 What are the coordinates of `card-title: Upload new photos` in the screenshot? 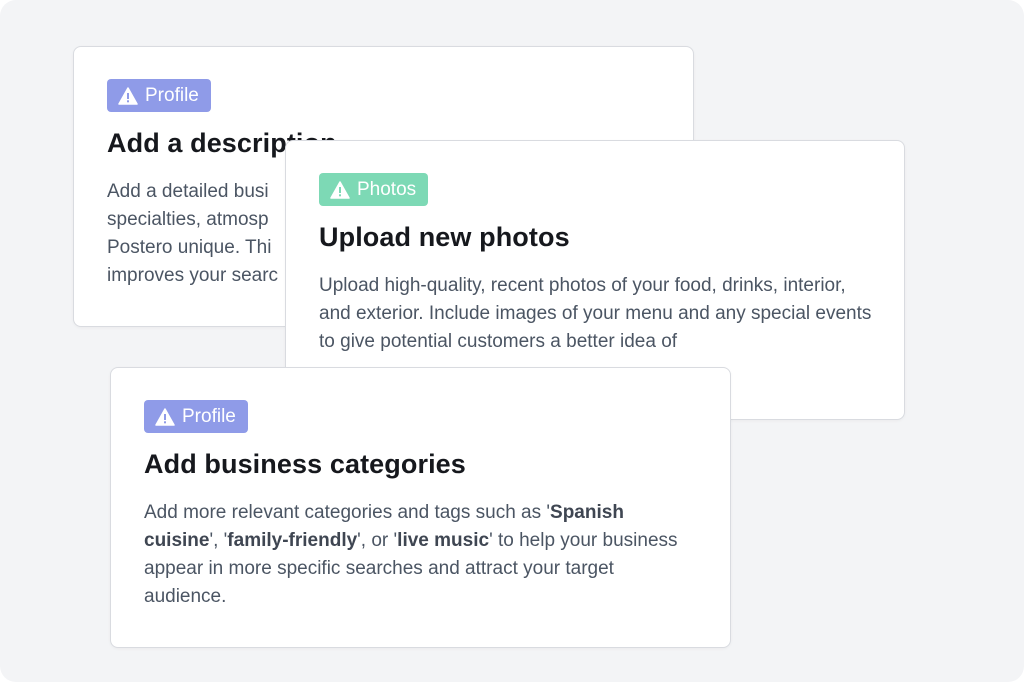 It's located at (444, 237).